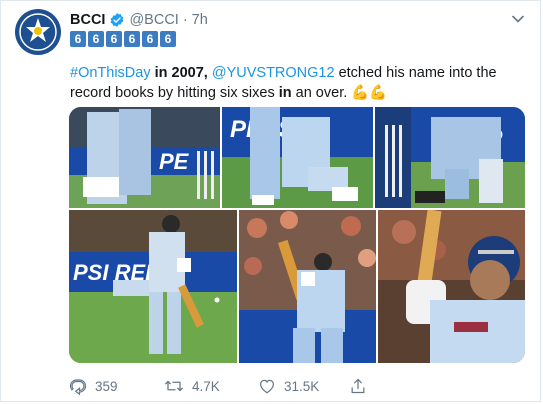  What do you see at coordinates (200, 20) in the screenshot?
I see `timestamp: 7h` at bounding box center [200, 20].